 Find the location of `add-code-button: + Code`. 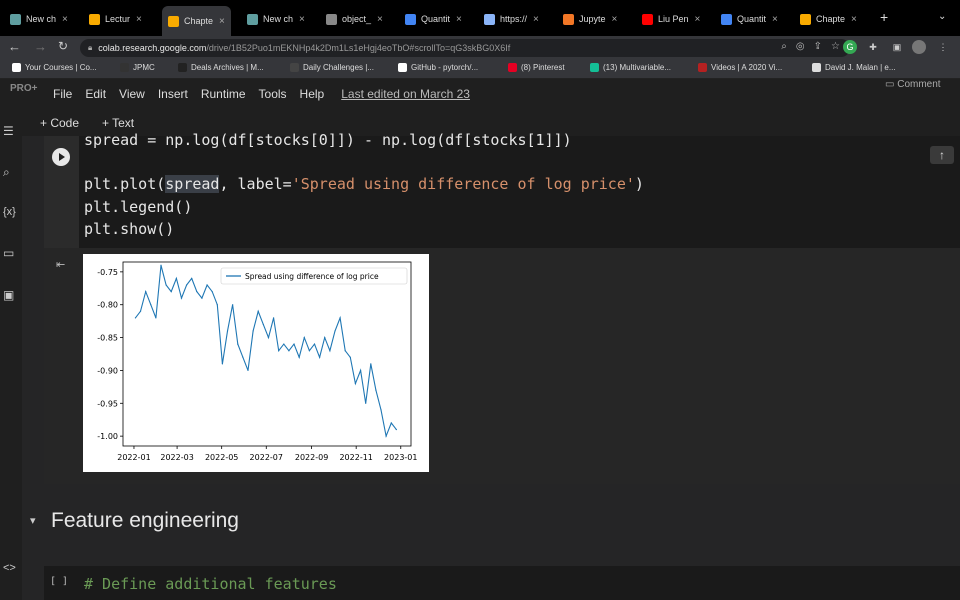

add-code-button: + Code is located at coordinates (59, 123).